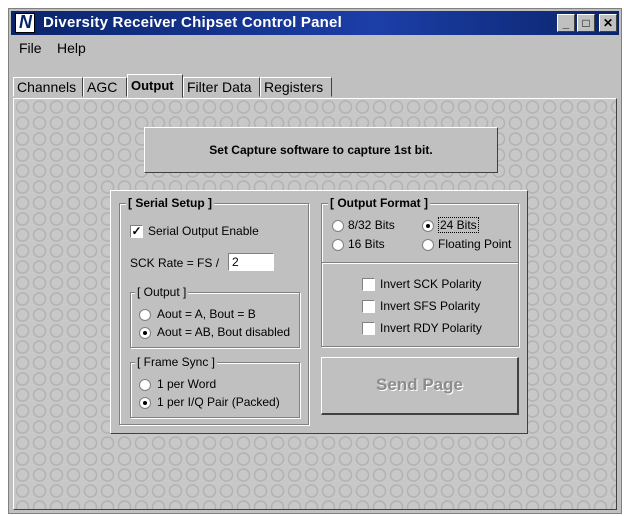 The height and width of the screenshot is (516, 624). Describe the element at coordinates (145, 333) in the screenshot. I see `output-radio-ab` at that location.